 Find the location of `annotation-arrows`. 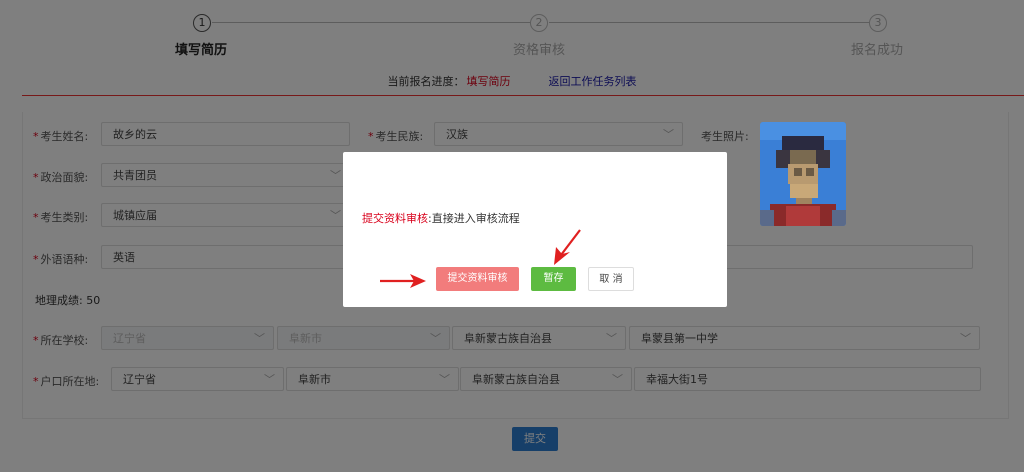

annotation-arrows is located at coordinates (480, 258).